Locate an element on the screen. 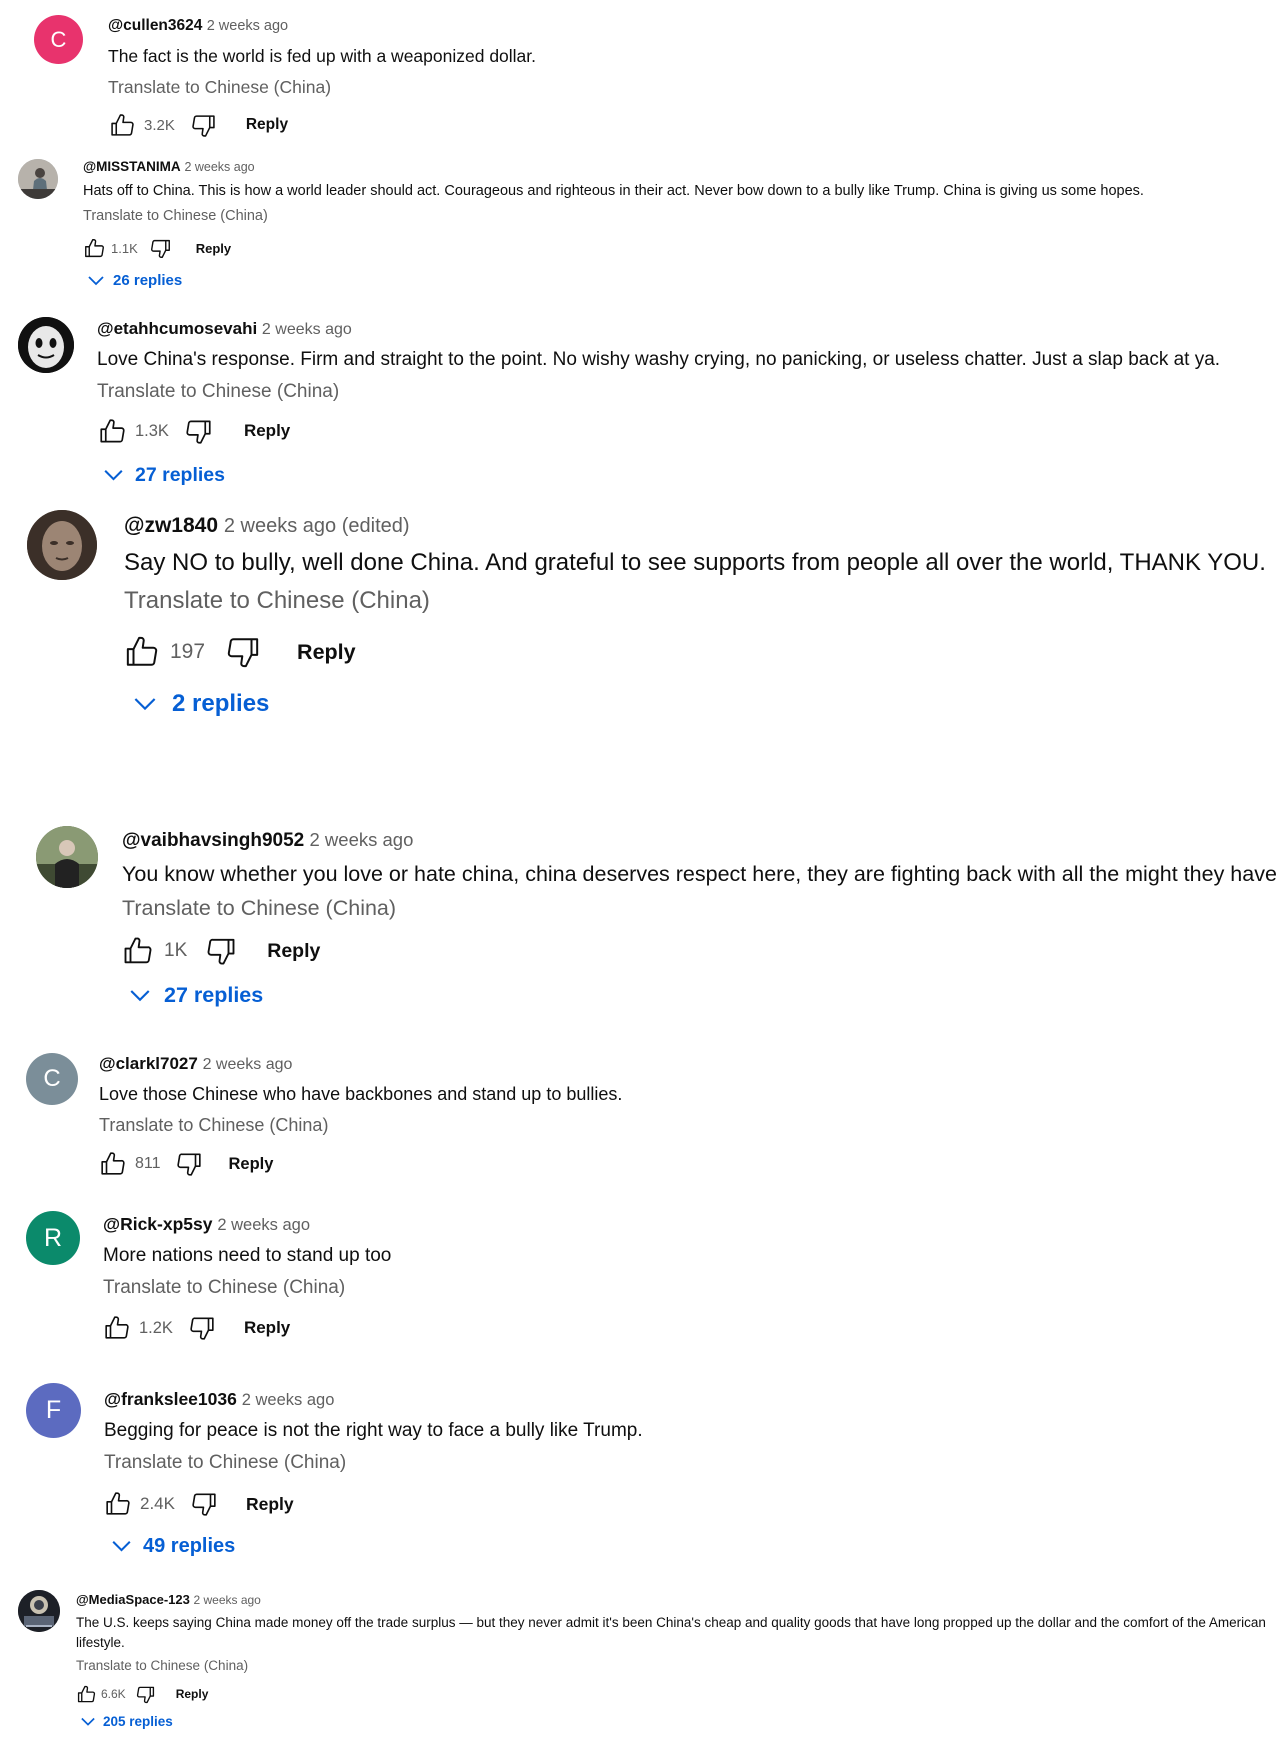 Image resolution: width=1280 pixels, height=1759 pixels. like-count: 1K is located at coordinates (176, 950).